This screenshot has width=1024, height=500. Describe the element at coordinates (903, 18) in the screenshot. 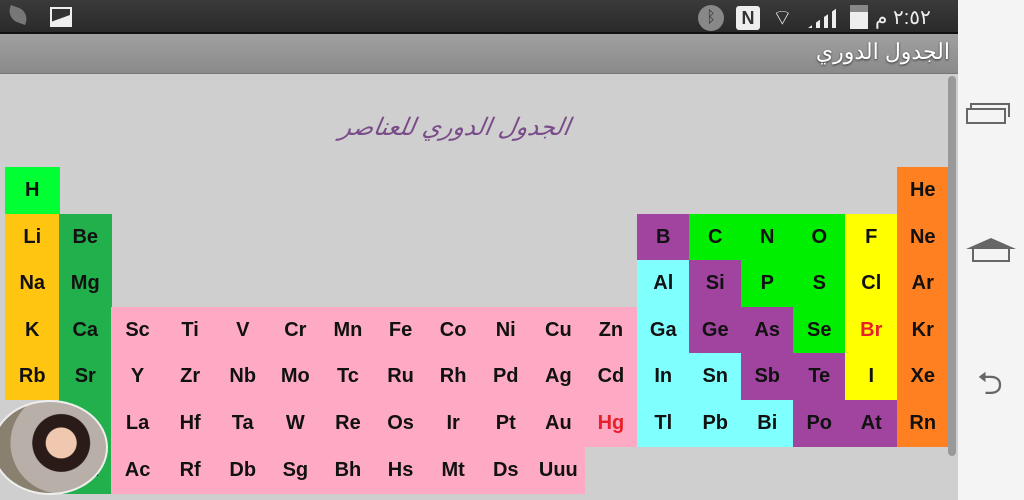

I see `clock: ٢:٥٢ م` at that location.